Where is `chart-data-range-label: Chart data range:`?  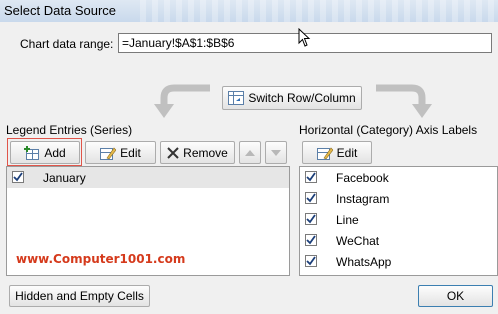 chart-data-range-label: Chart data range: is located at coordinates (67, 44).